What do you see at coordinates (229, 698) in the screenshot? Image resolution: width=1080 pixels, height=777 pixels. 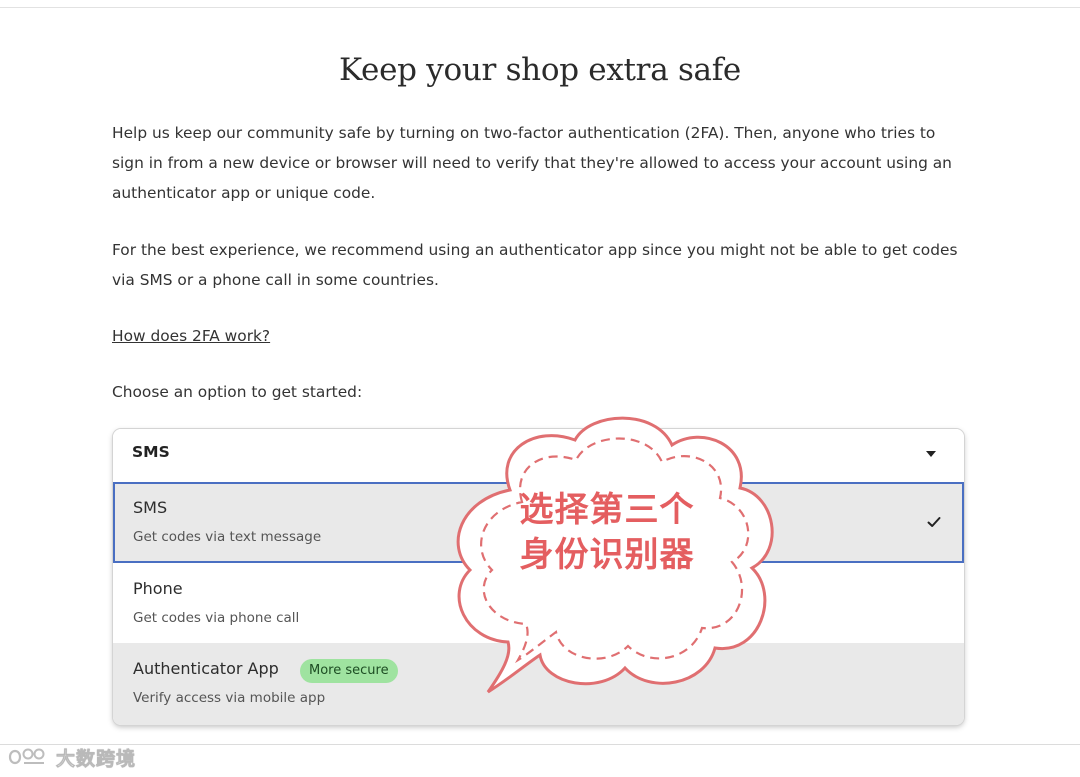 I see `option-description: Verify access via mobile app` at bounding box center [229, 698].